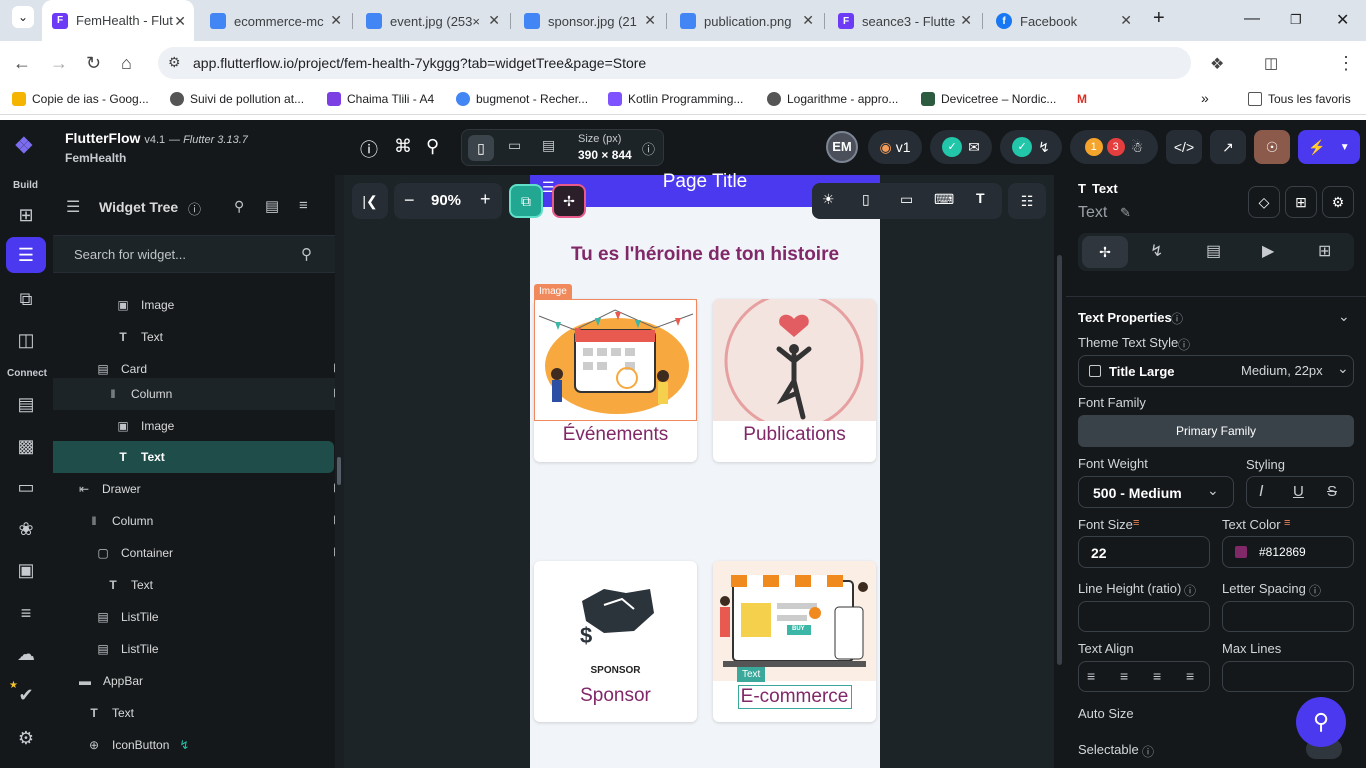  What do you see at coordinates (1144, 616) in the screenshot?
I see `line-height-input` at bounding box center [1144, 616].